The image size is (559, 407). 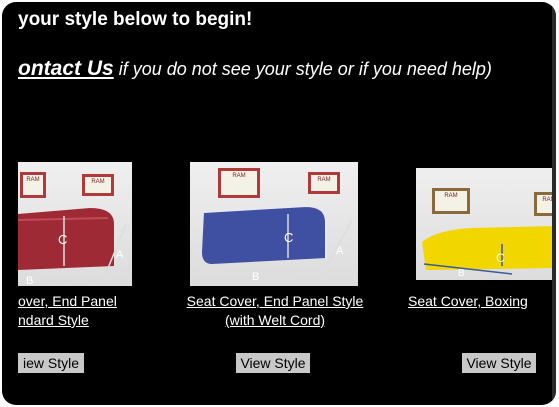 What do you see at coordinates (66, 68) in the screenshot?
I see `contact-us-link: ontact Us` at bounding box center [66, 68].